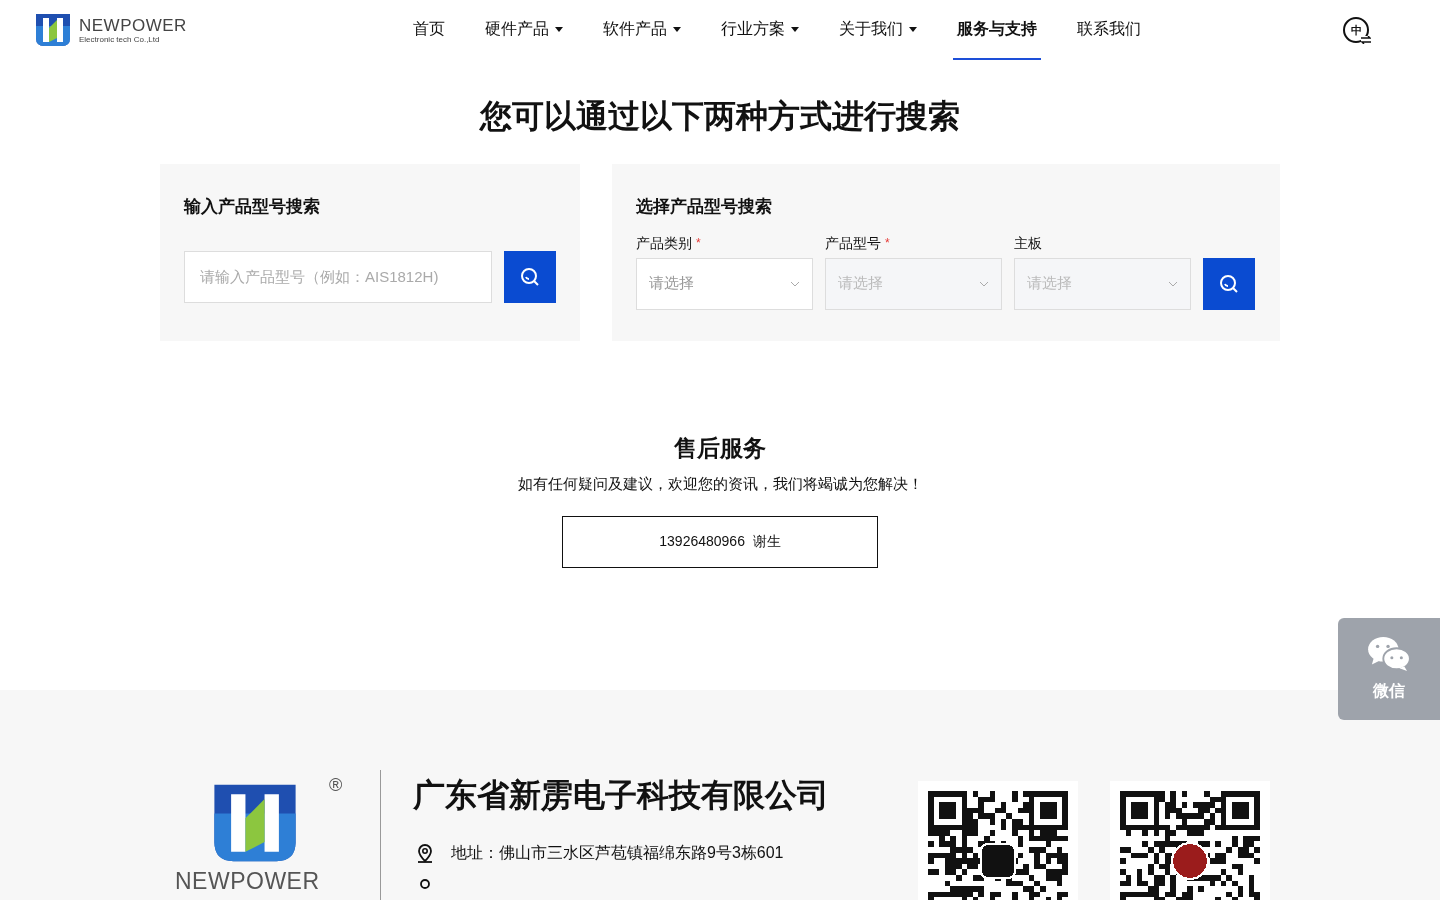 This screenshot has height=900, width=1440. Describe the element at coordinates (997, 30) in the screenshot. I see `nav-item: 服务与支持` at that location.